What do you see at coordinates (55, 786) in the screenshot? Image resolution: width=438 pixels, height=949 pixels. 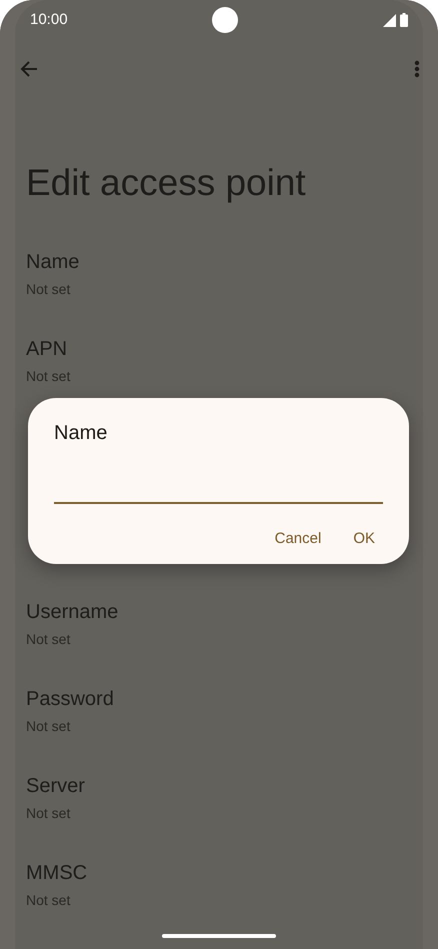 I see `setting-title: Server` at bounding box center [55, 786].